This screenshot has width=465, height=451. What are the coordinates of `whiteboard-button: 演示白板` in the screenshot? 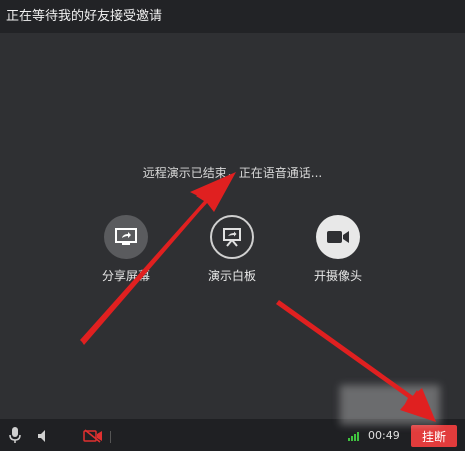 It's located at (232, 249).